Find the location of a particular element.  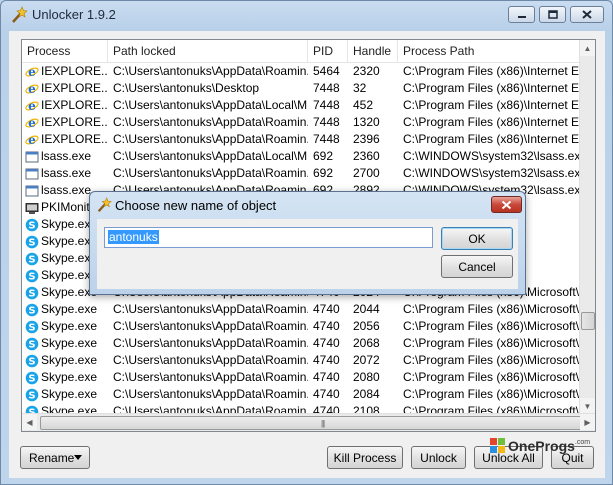

chevron-down-icon is located at coordinates (78, 457).